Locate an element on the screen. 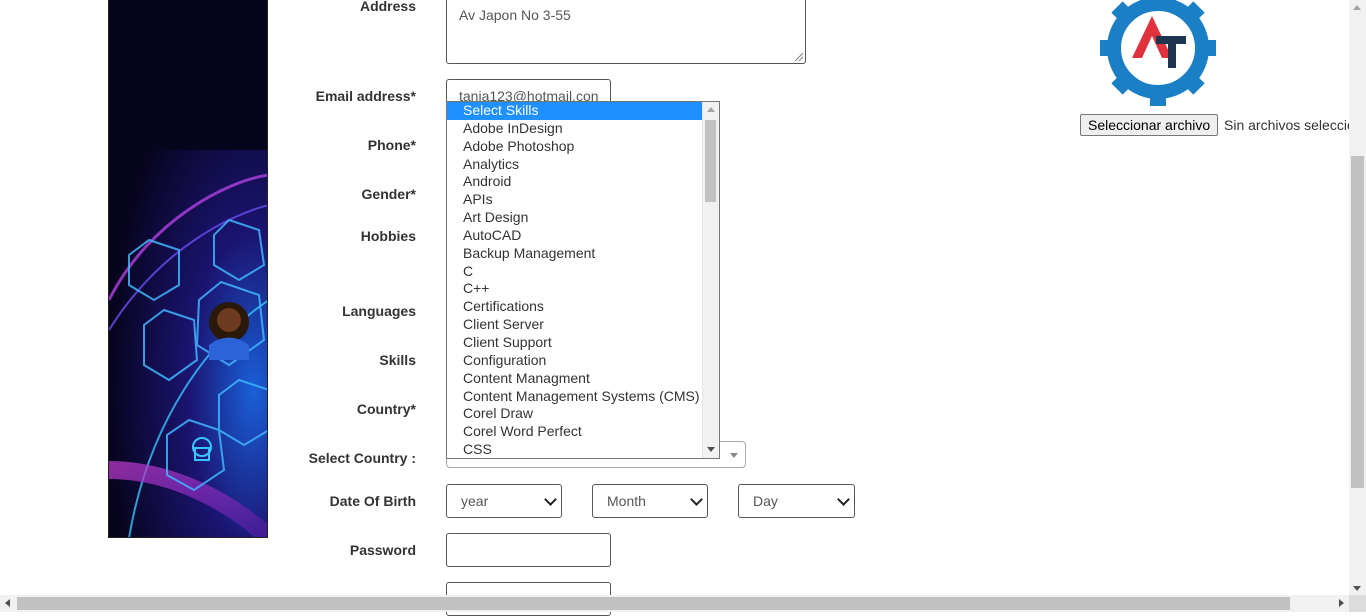 This screenshot has width=1366, height=616. address-textarea: Av Japon No 3-55 is located at coordinates (626, 32).